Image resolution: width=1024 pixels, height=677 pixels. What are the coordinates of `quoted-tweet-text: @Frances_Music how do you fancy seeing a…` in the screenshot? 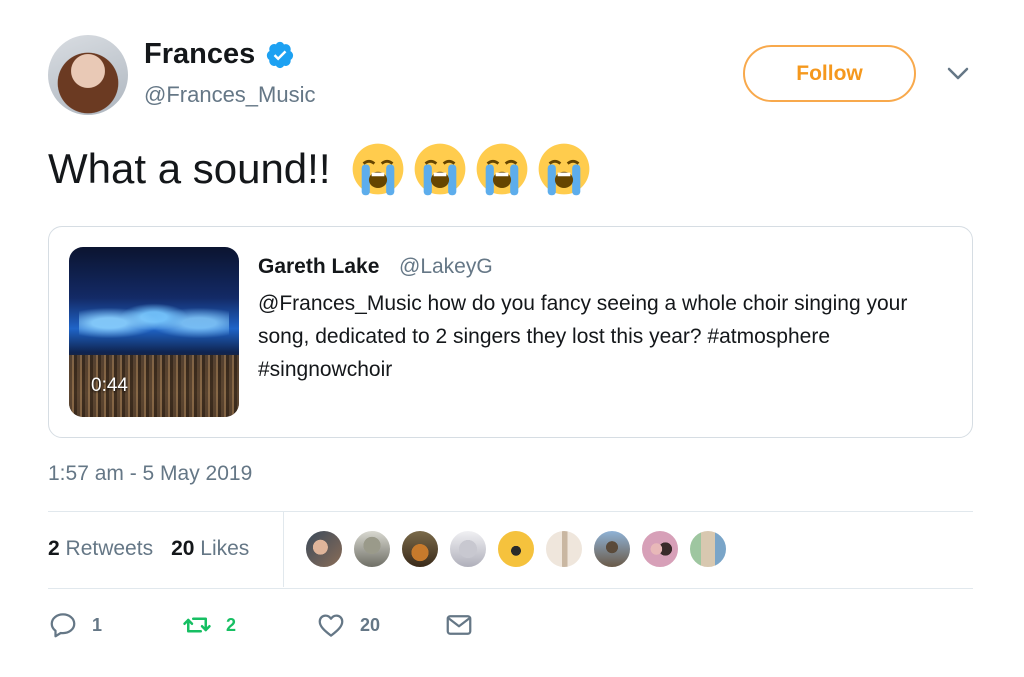 It's located at (583, 336).